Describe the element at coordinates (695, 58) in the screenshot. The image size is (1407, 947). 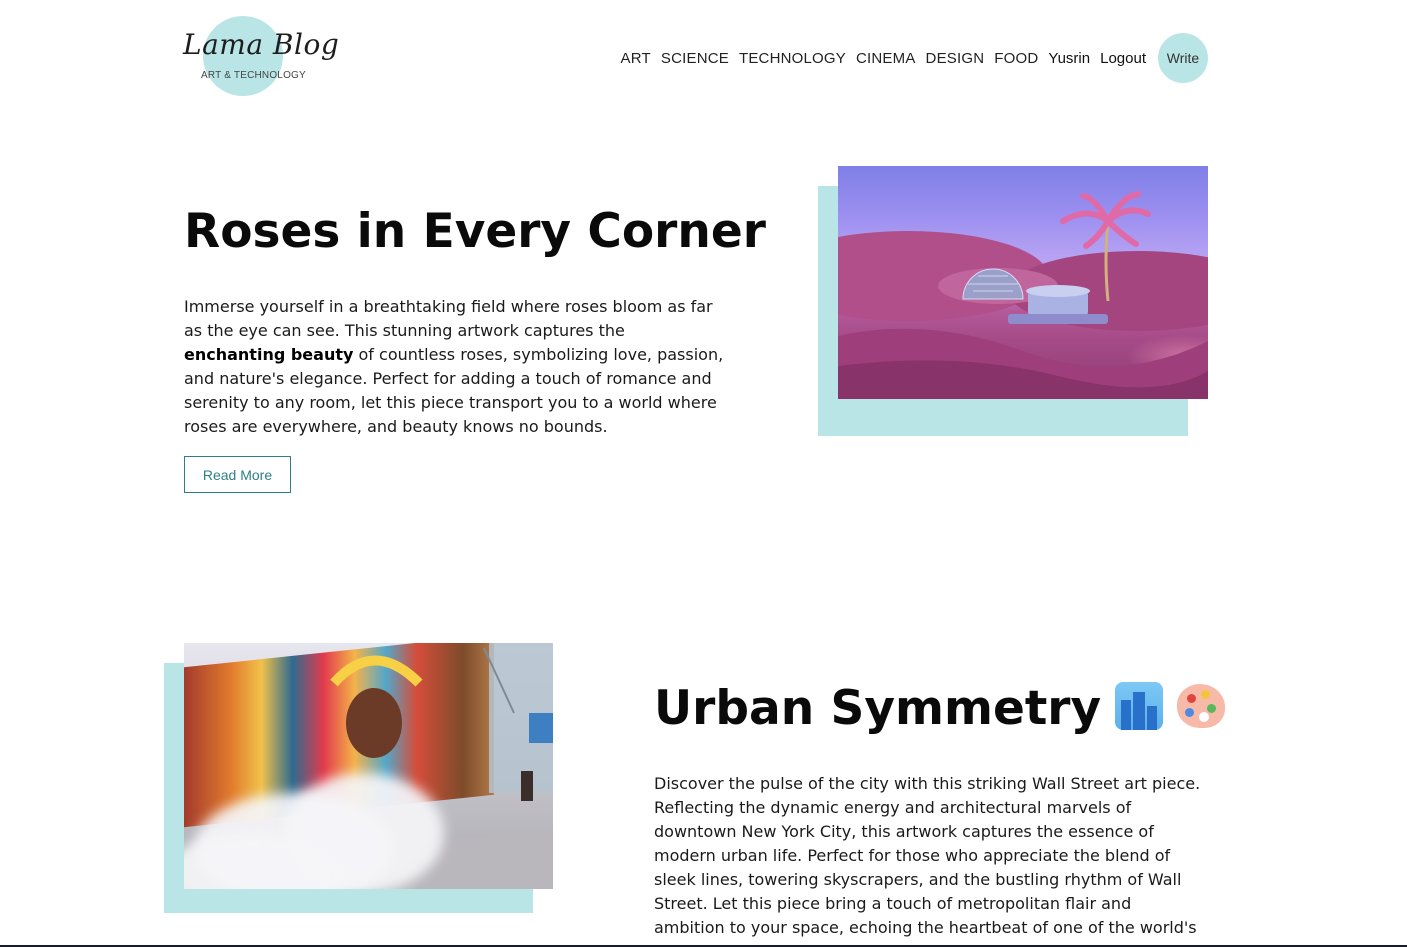
I see `nav-link-science: SCIENCE` at that location.